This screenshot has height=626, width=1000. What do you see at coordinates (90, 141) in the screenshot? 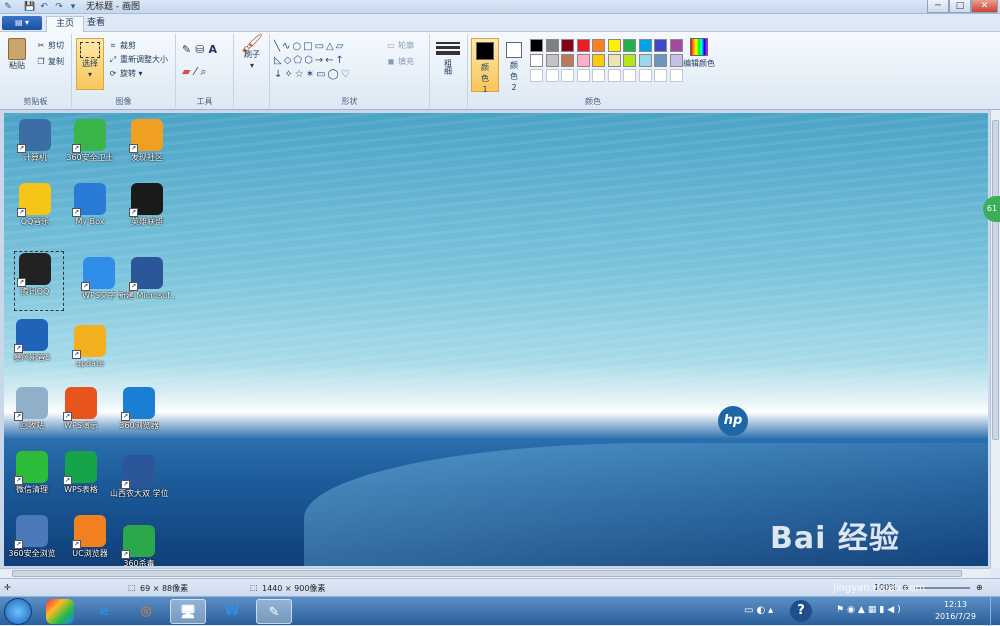
I see `desktop-icon: ↗ 360安全卫士` at bounding box center [90, 141].